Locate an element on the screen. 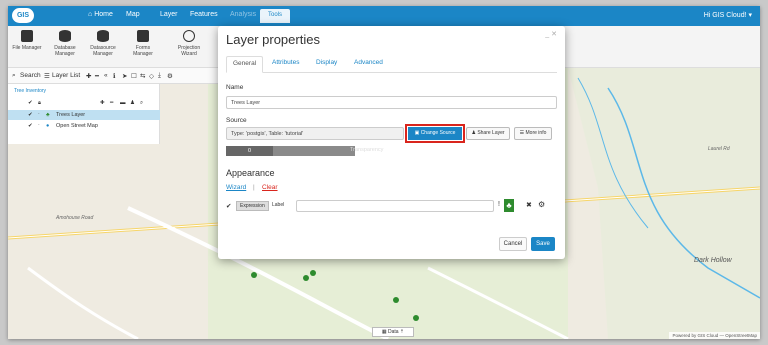 The height and width of the screenshot is (345, 768). nav-tools: Tools is located at coordinates (275, 16).